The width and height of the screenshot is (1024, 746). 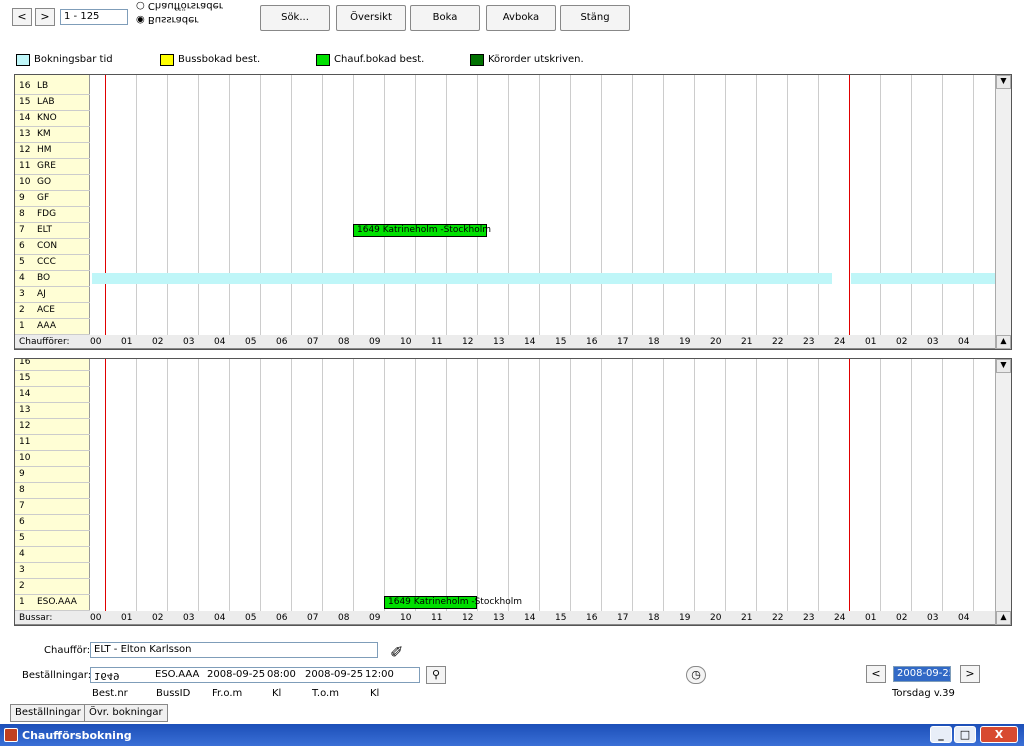 I want to click on minimize-button: _, so click(x=941, y=734).